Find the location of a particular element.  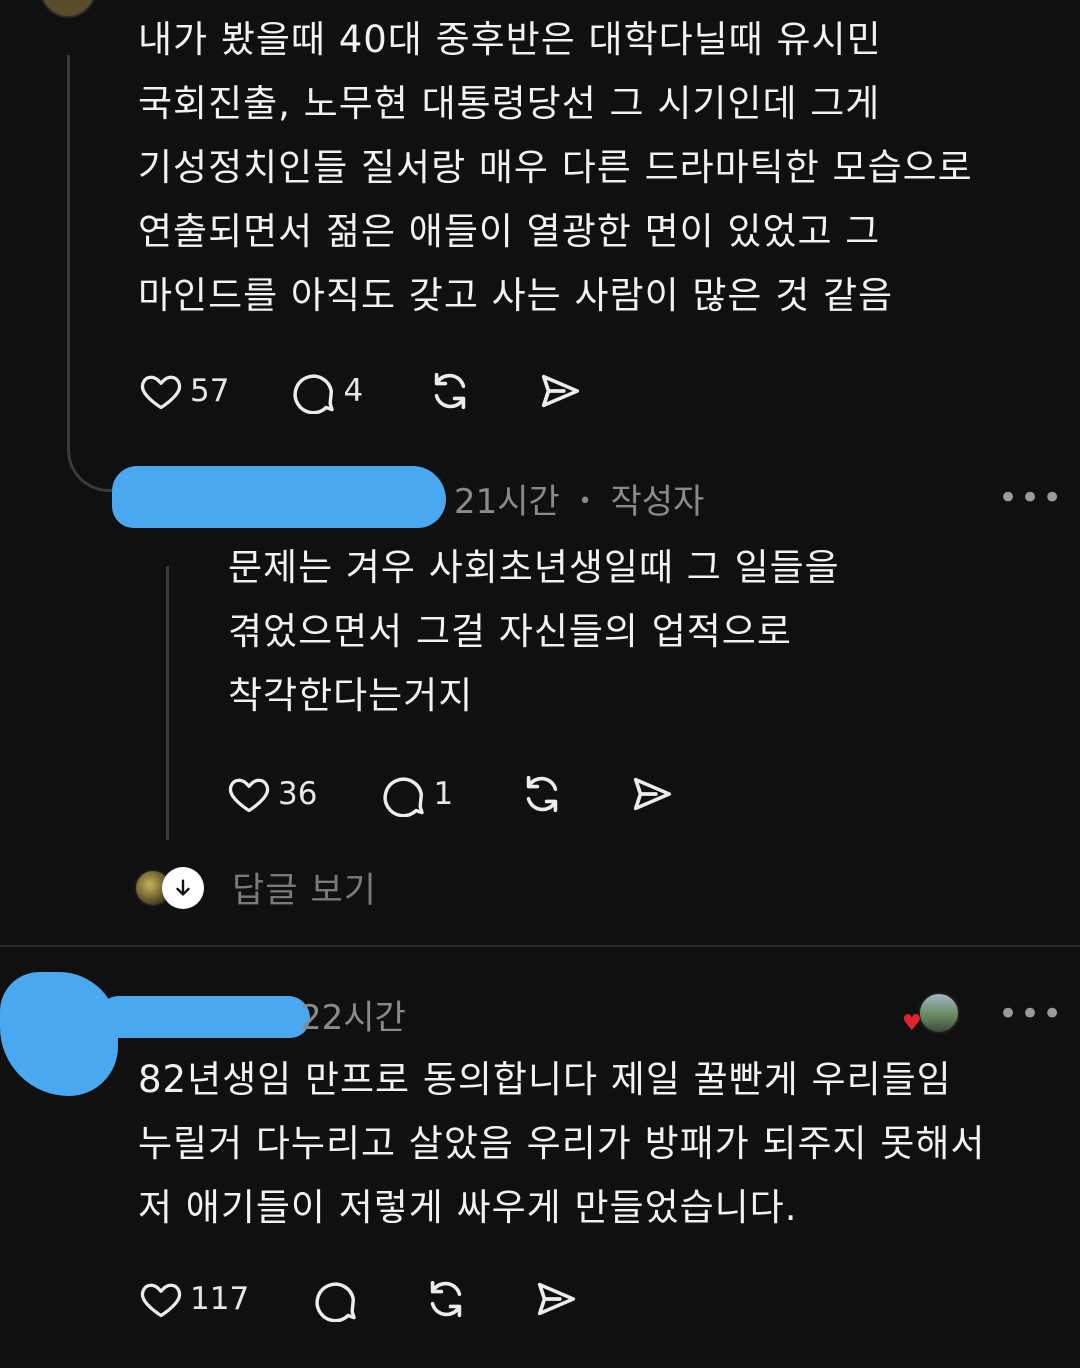

reply-count: 4 is located at coordinates (353, 391).